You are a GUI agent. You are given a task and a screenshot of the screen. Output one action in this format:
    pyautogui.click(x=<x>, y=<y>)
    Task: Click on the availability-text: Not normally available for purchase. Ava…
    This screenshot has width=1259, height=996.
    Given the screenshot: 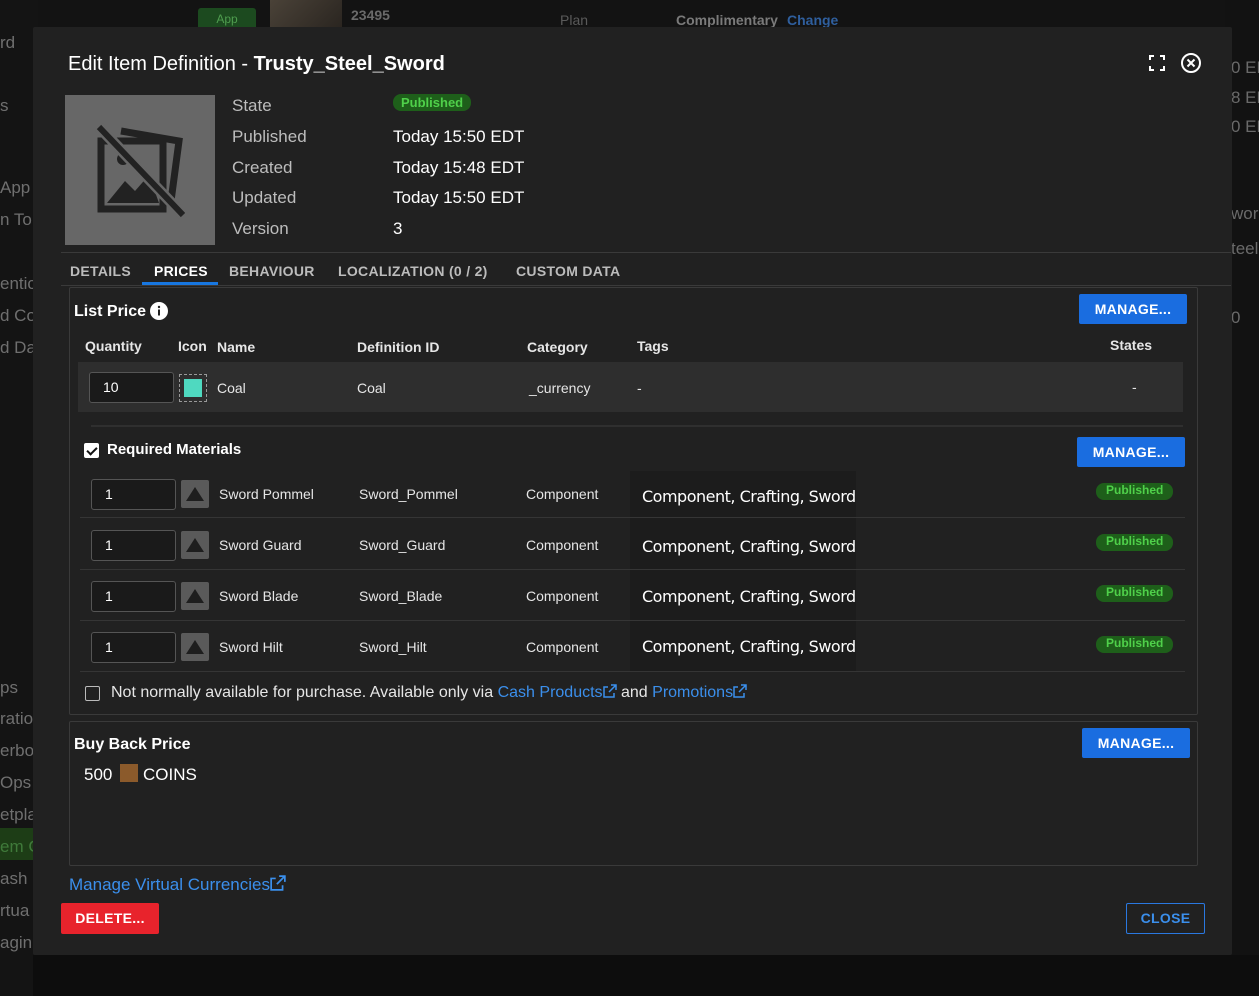 What is the action you would take?
    pyautogui.click(x=429, y=693)
    